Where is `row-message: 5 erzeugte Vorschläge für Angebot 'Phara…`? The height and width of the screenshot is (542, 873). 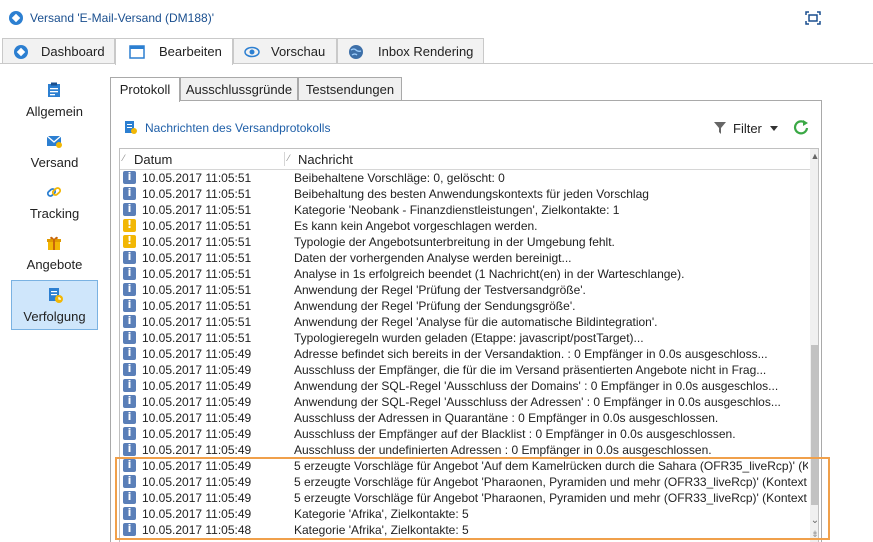 row-message: 5 erzeugte Vorschläge für Angebot 'Phara… is located at coordinates (551, 498).